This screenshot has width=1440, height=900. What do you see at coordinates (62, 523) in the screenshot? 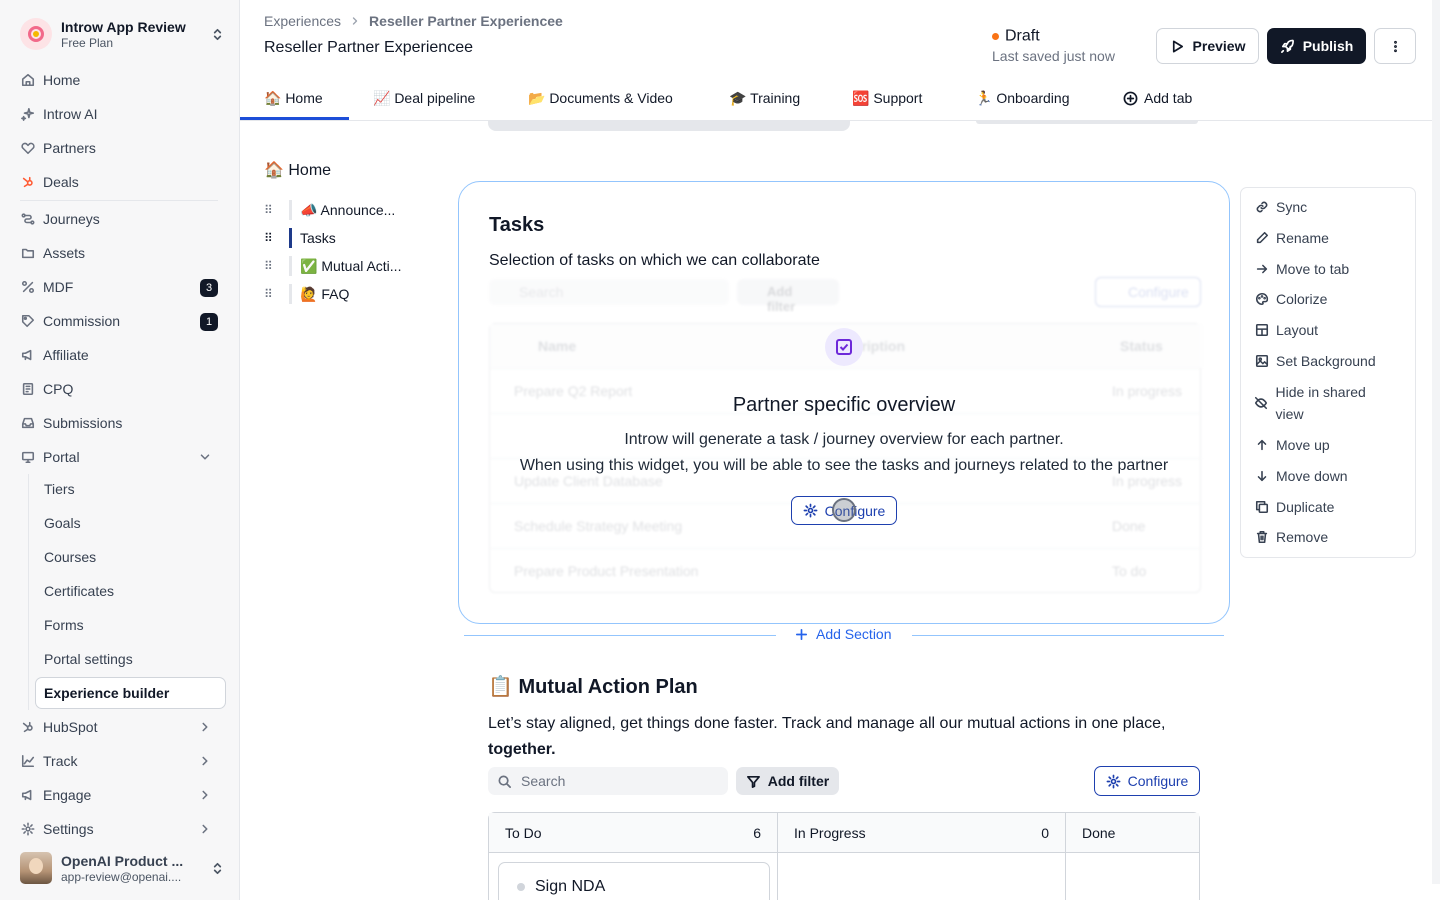
I see `sidebar-subitem-goals: Goals` at bounding box center [62, 523].